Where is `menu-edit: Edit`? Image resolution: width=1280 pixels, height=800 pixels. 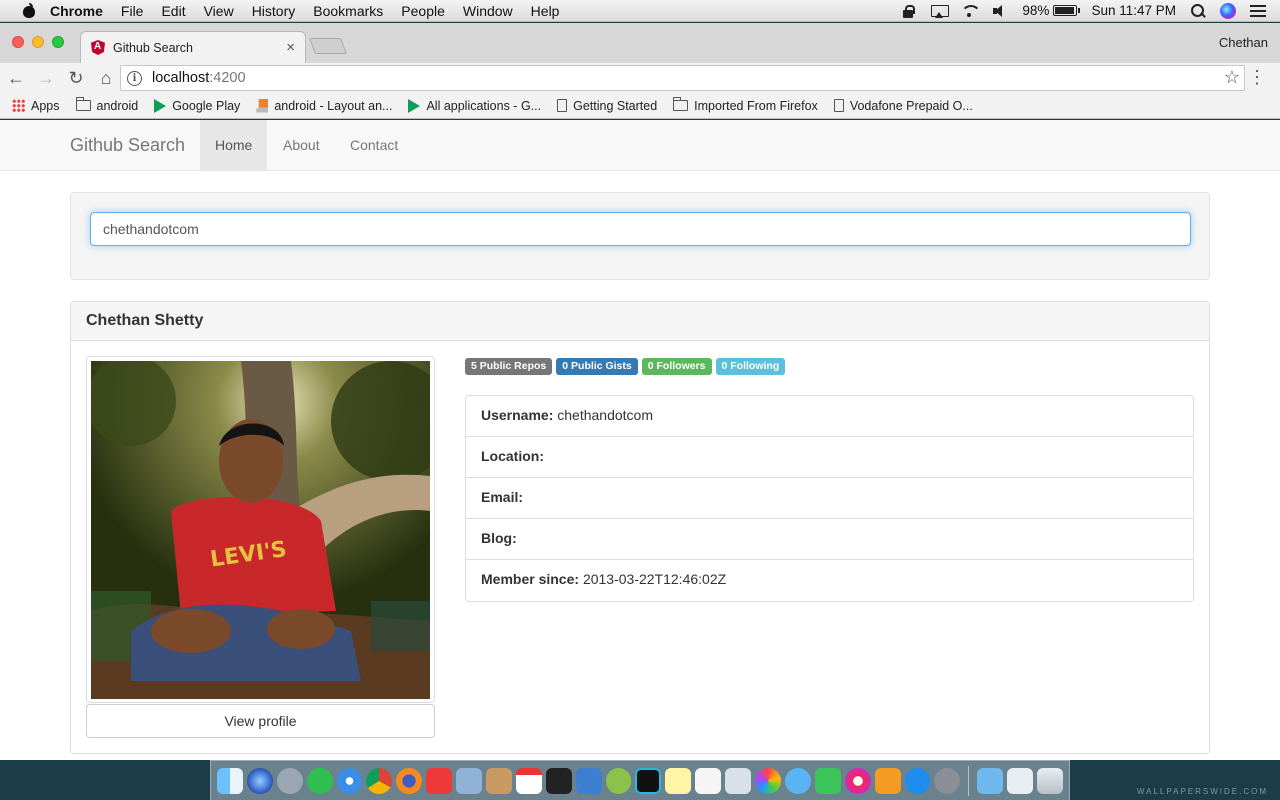 menu-edit: Edit is located at coordinates (173, 11).